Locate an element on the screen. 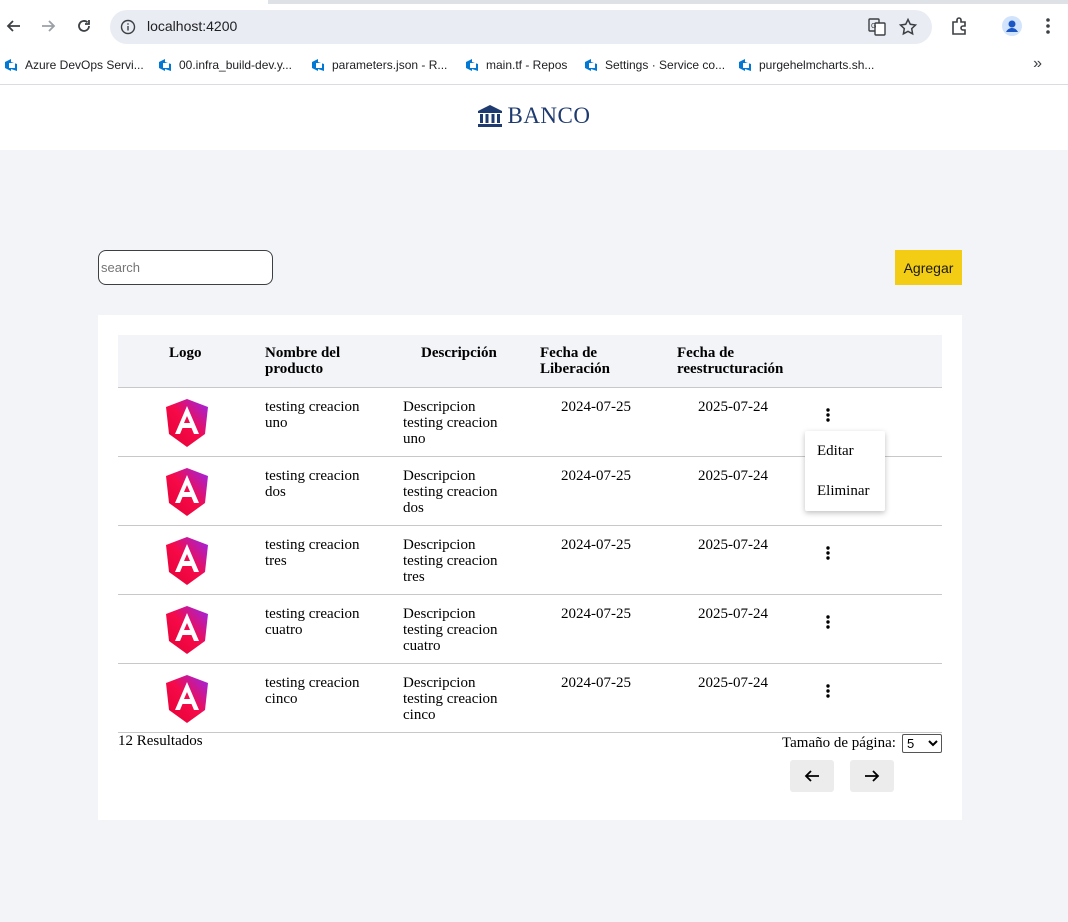 The height and width of the screenshot is (922, 1068). product-name-line: uno is located at coordinates (276, 423).